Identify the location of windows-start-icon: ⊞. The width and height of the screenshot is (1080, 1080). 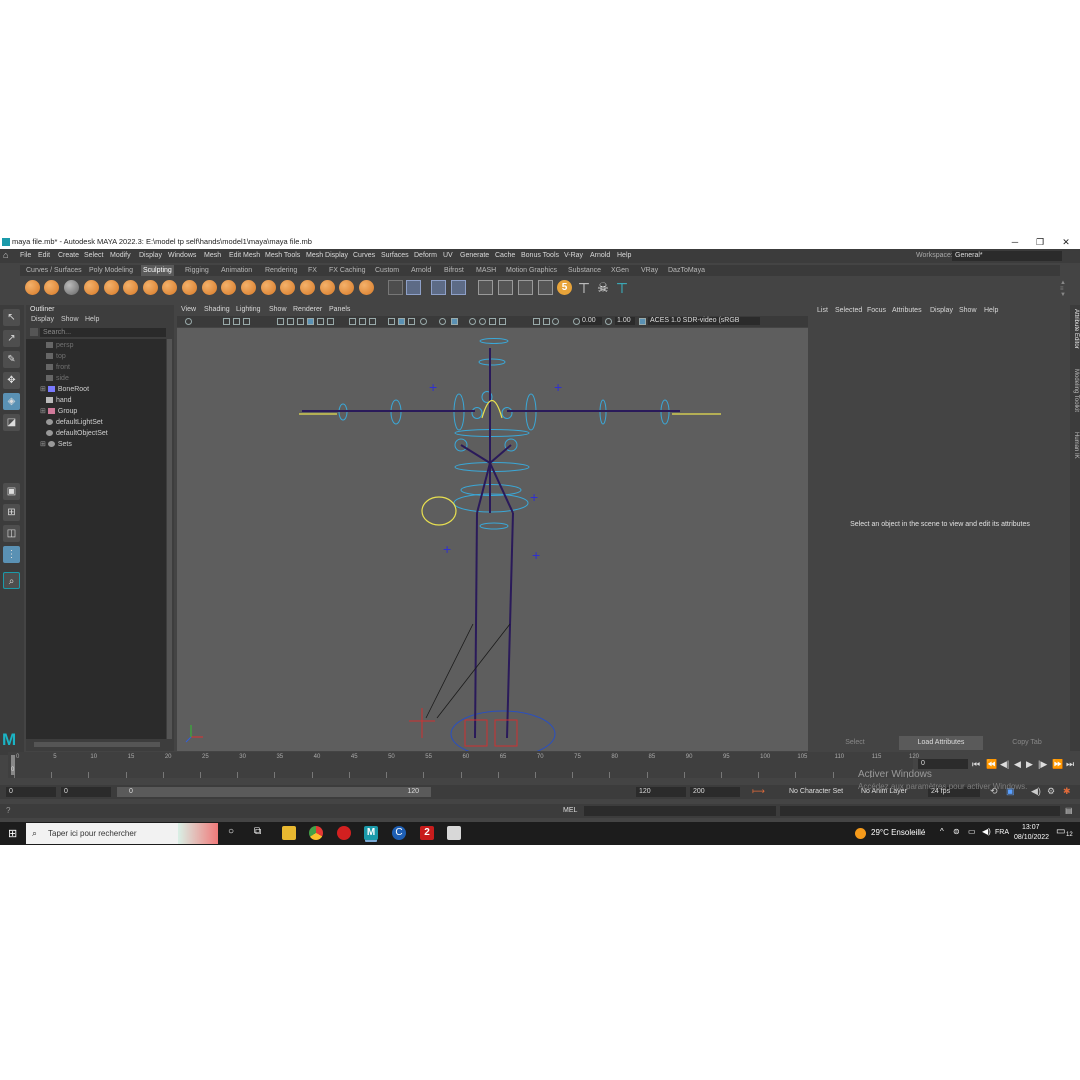
(12, 833).